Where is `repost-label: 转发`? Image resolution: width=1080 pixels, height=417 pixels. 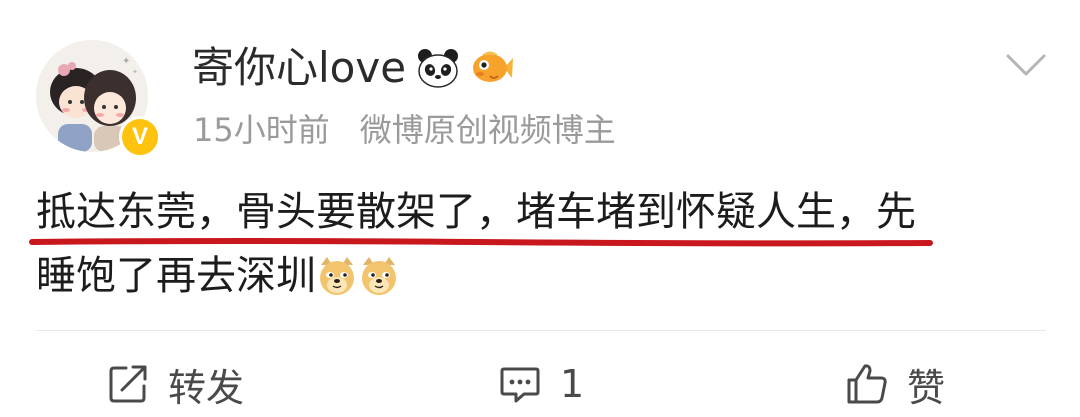 repost-label: 转发 is located at coordinates (206, 387).